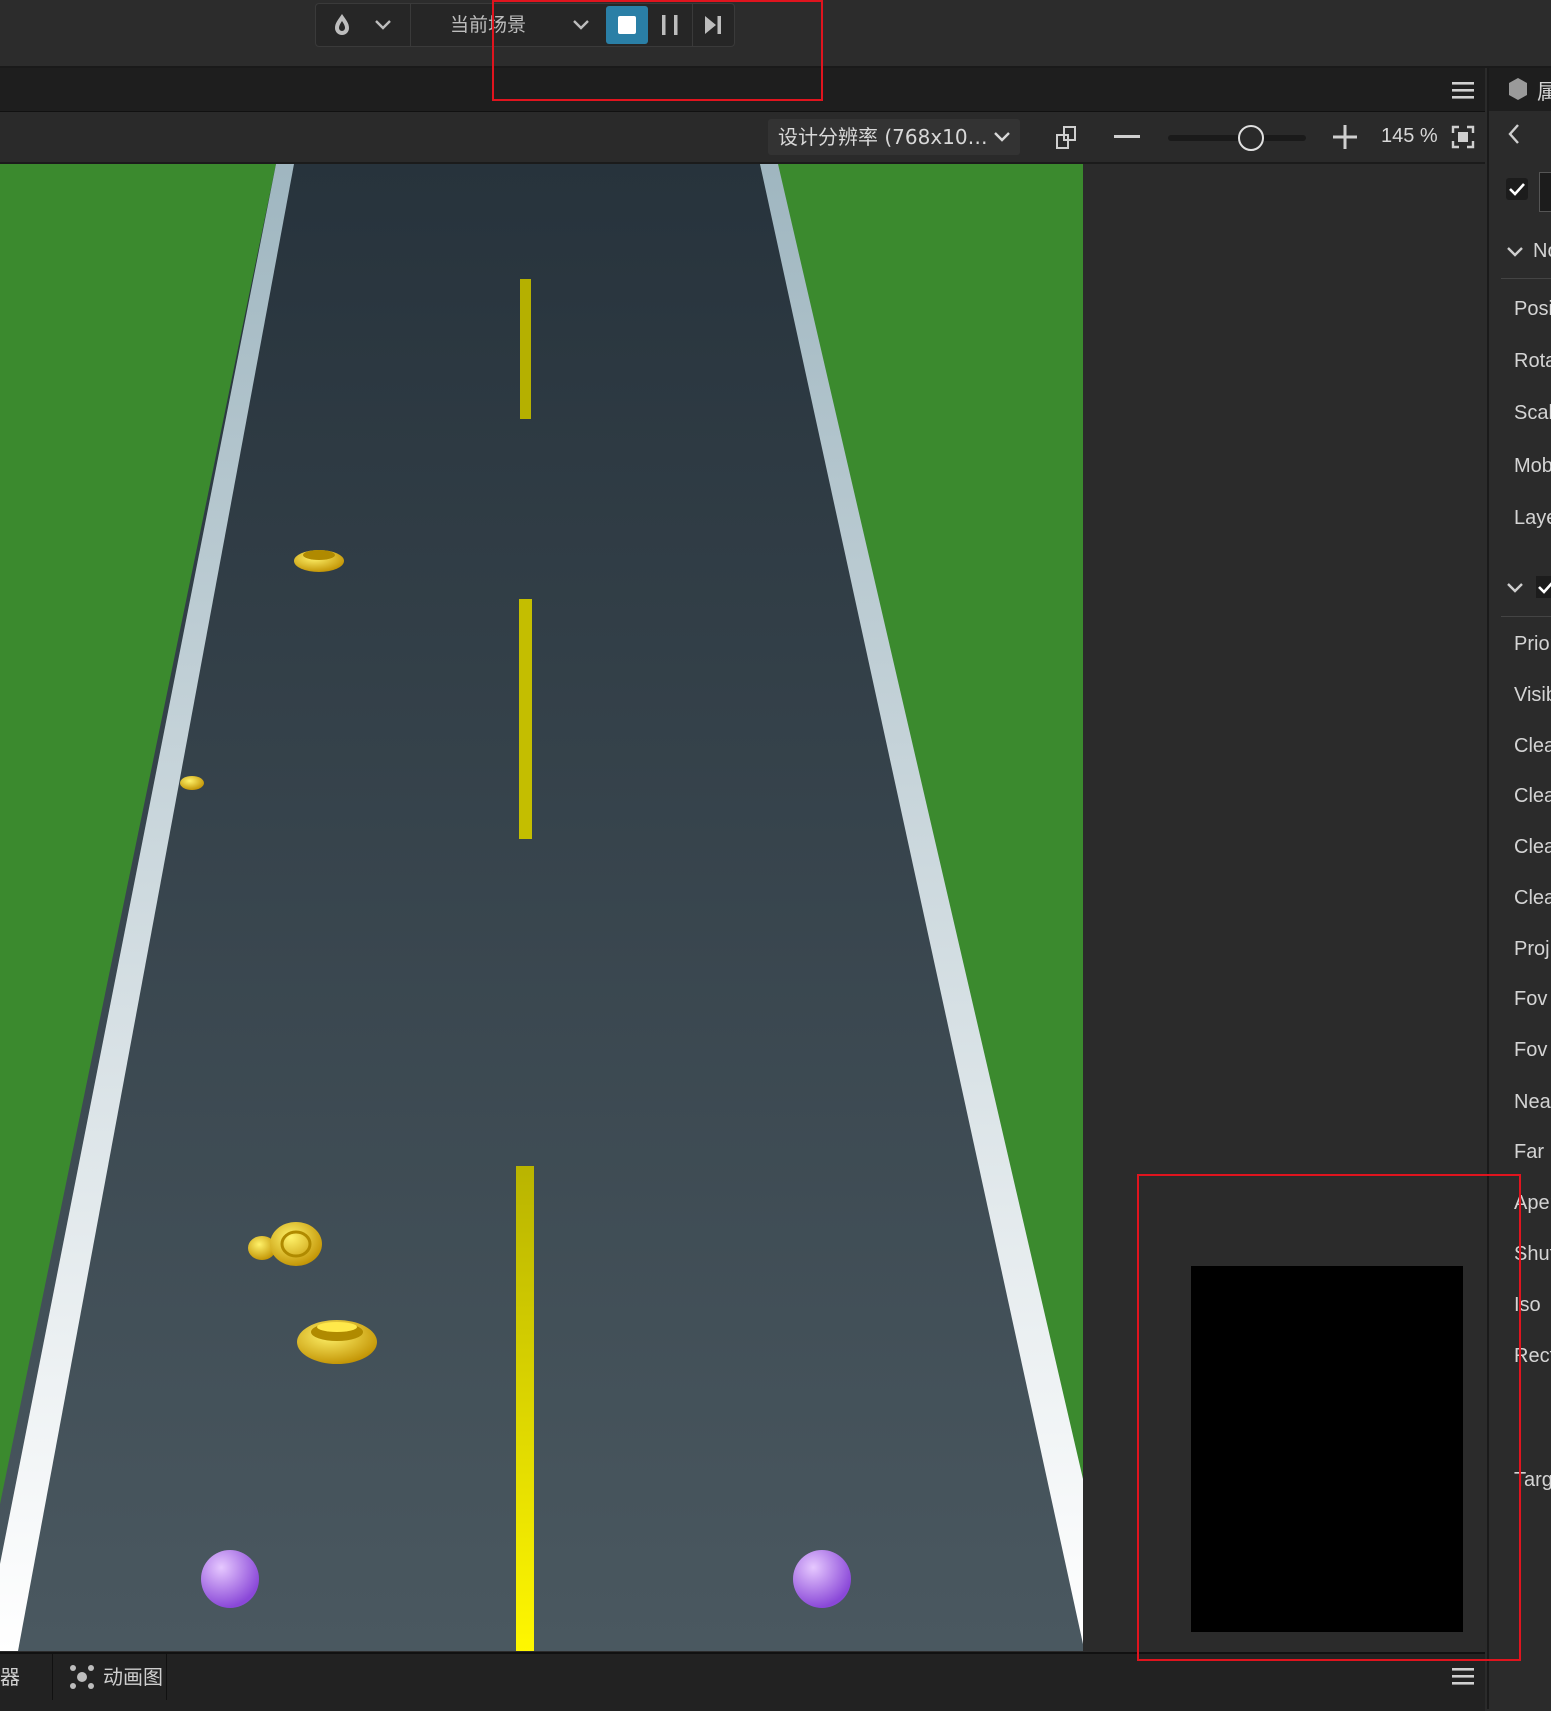  What do you see at coordinates (1518, 89) in the screenshot?
I see `inspector-icon` at bounding box center [1518, 89].